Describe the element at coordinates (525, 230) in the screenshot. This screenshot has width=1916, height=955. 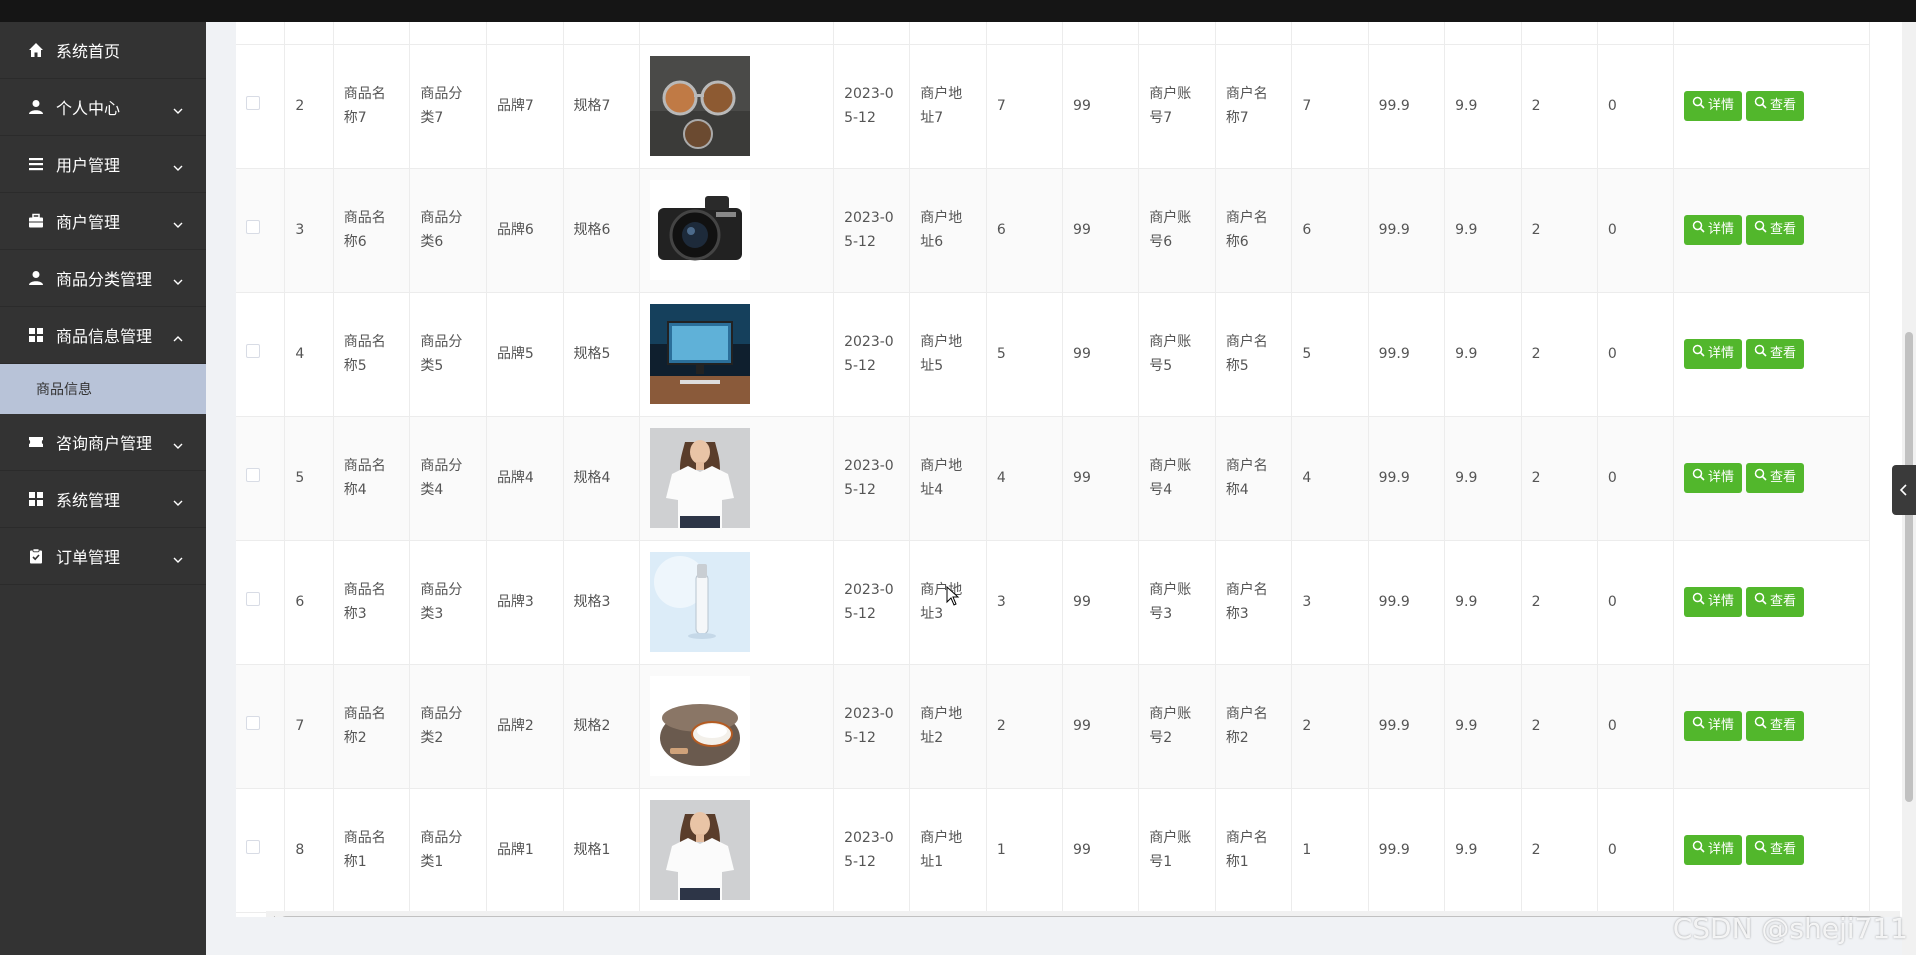
I see `cell-brand: 品牌6` at that location.